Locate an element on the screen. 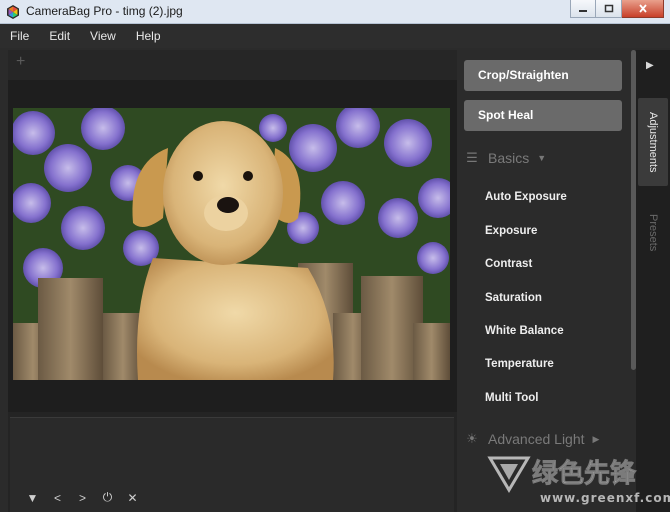 The width and height of the screenshot is (670, 512). menu-bar: File Edit View Help is located at coordinates (335, 36).